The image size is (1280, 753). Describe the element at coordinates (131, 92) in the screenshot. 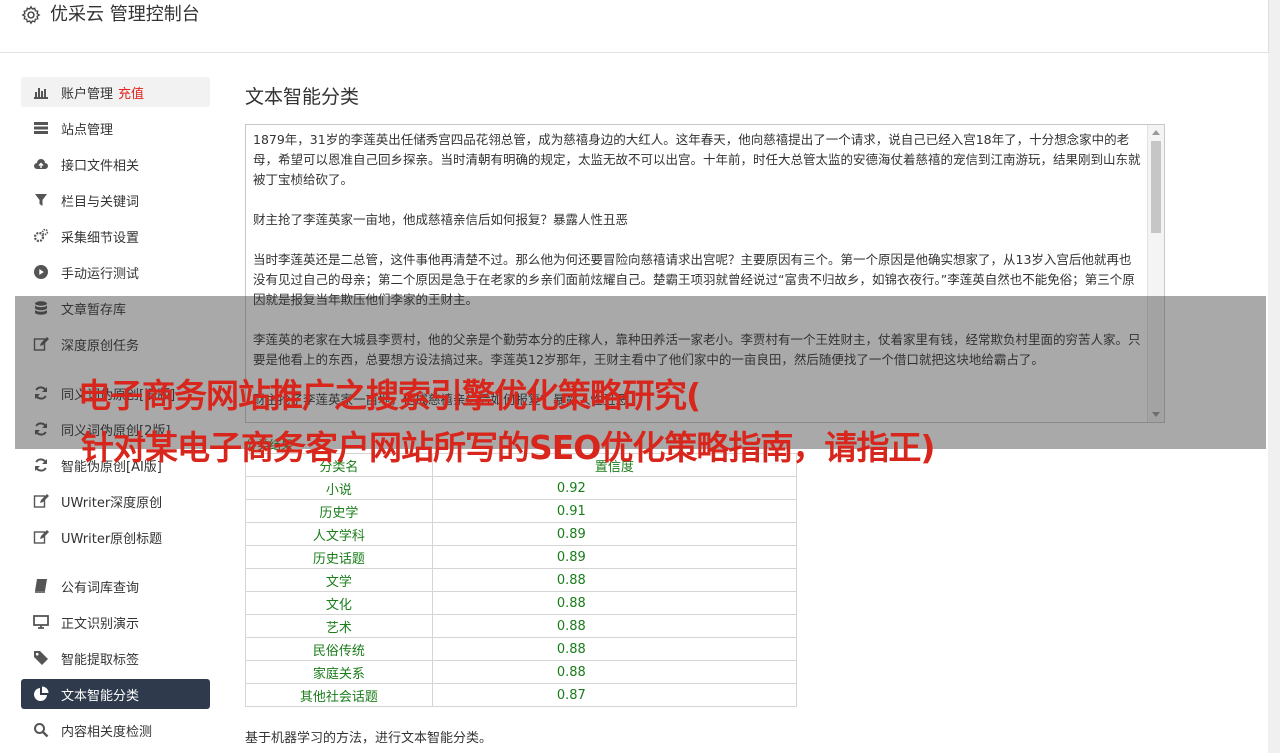

I see `recharge-link: 充值` at that location.